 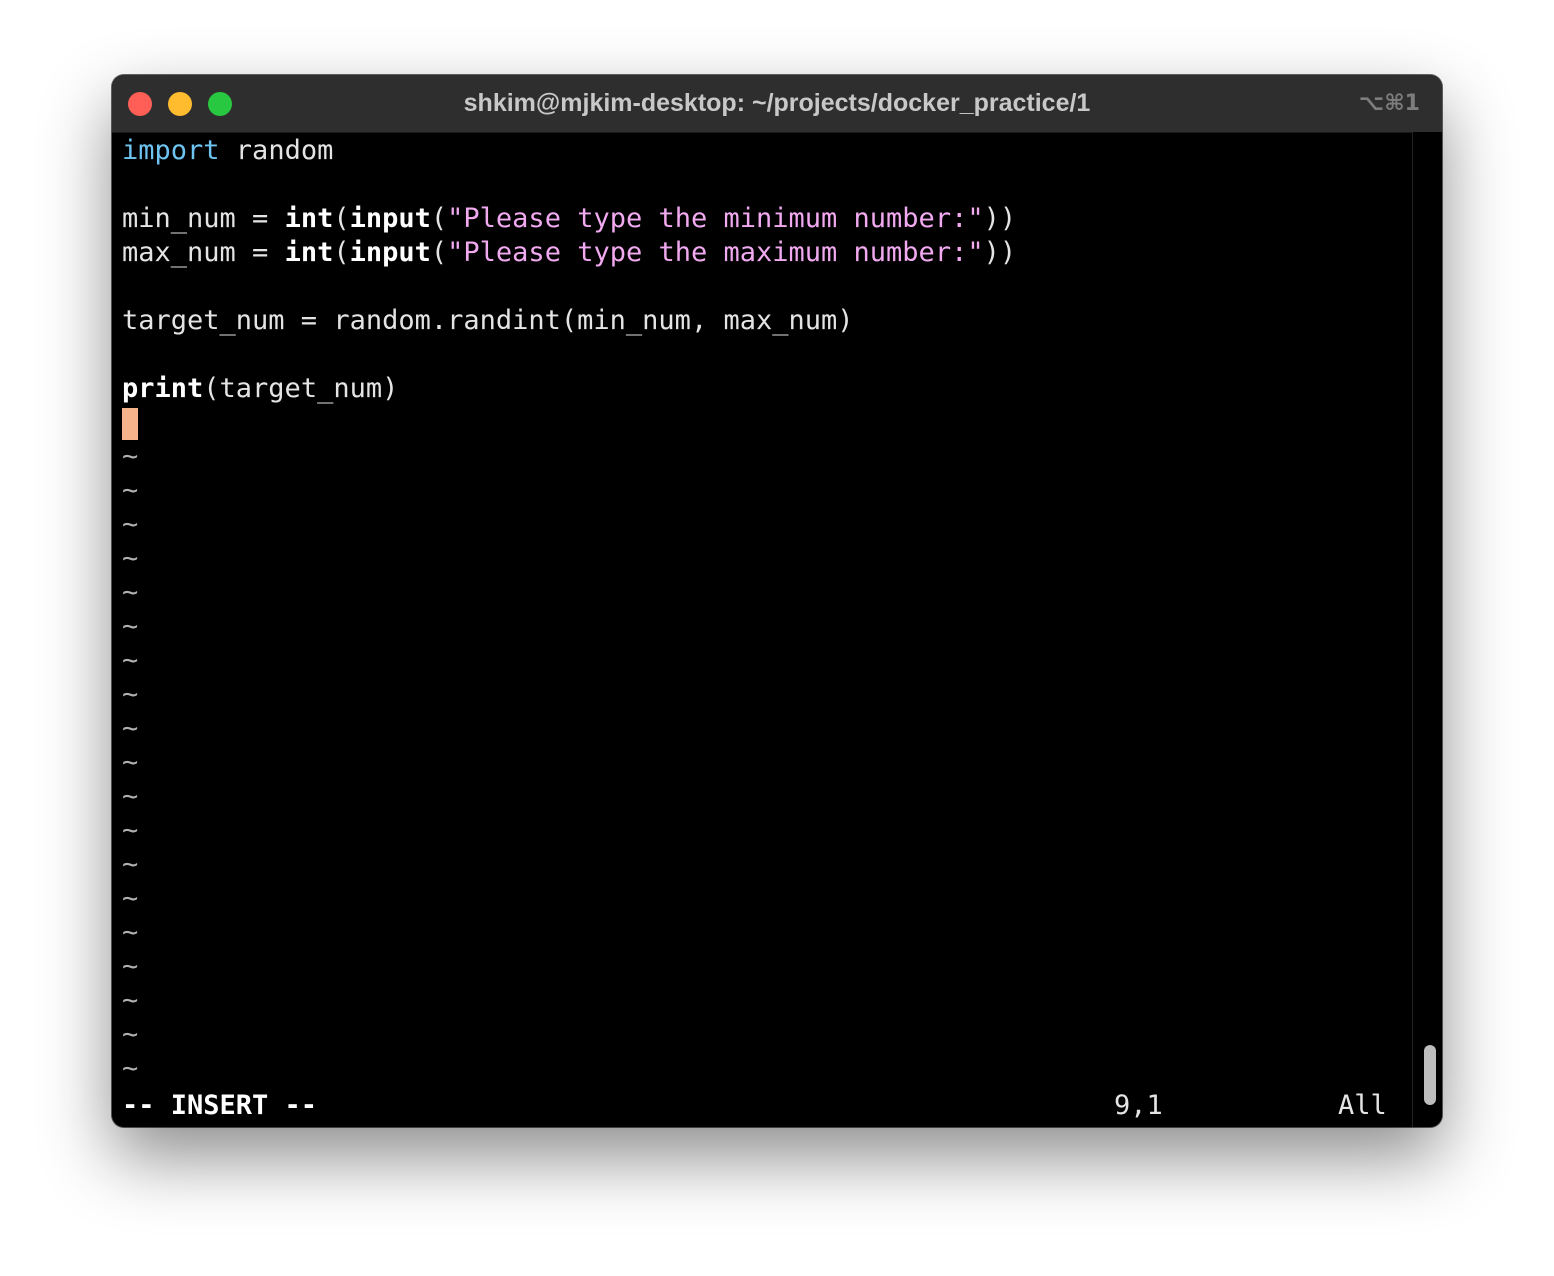 What do you see at coordinates (203, 218) in the screenshot?
I see `code-text: min_num =` at bounding box center [203, 218].